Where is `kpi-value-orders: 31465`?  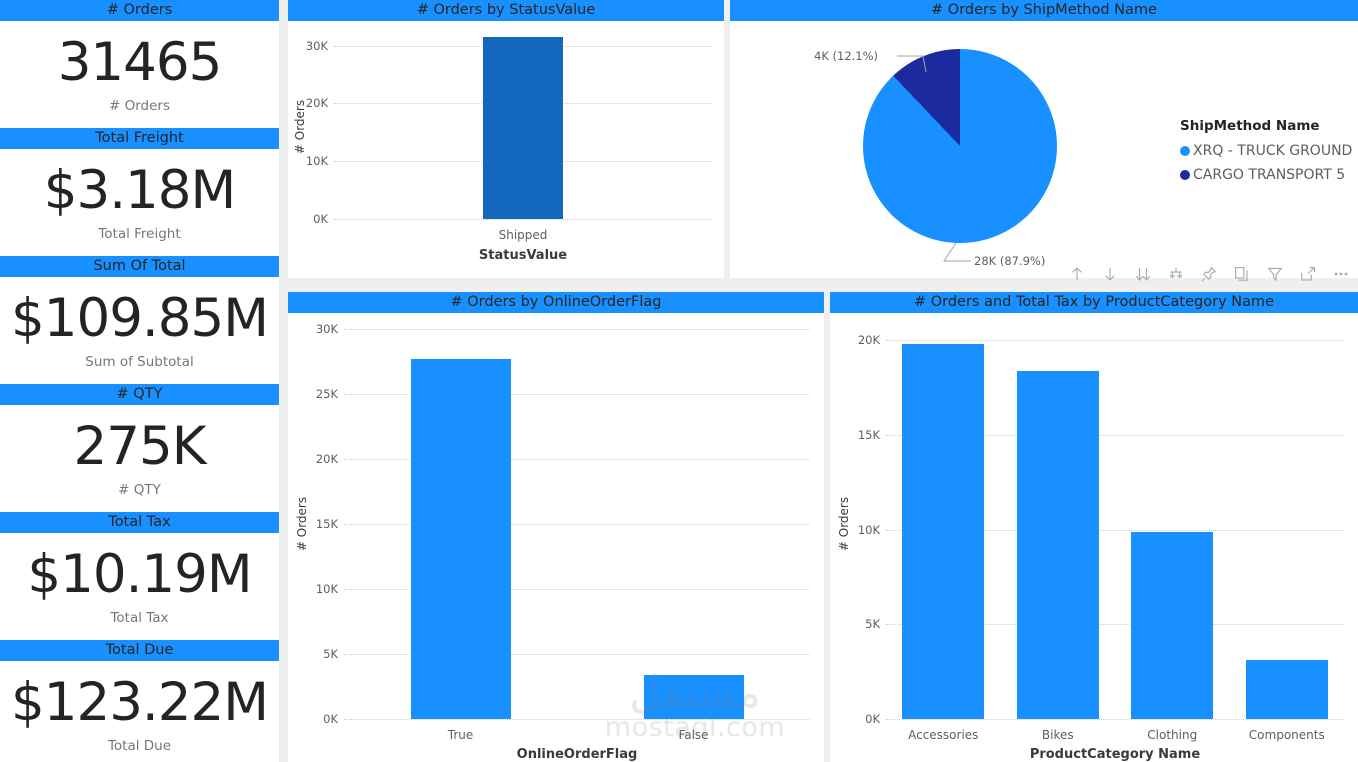
kpi-value-orders: 31465 is located at coordinates (140, 62).